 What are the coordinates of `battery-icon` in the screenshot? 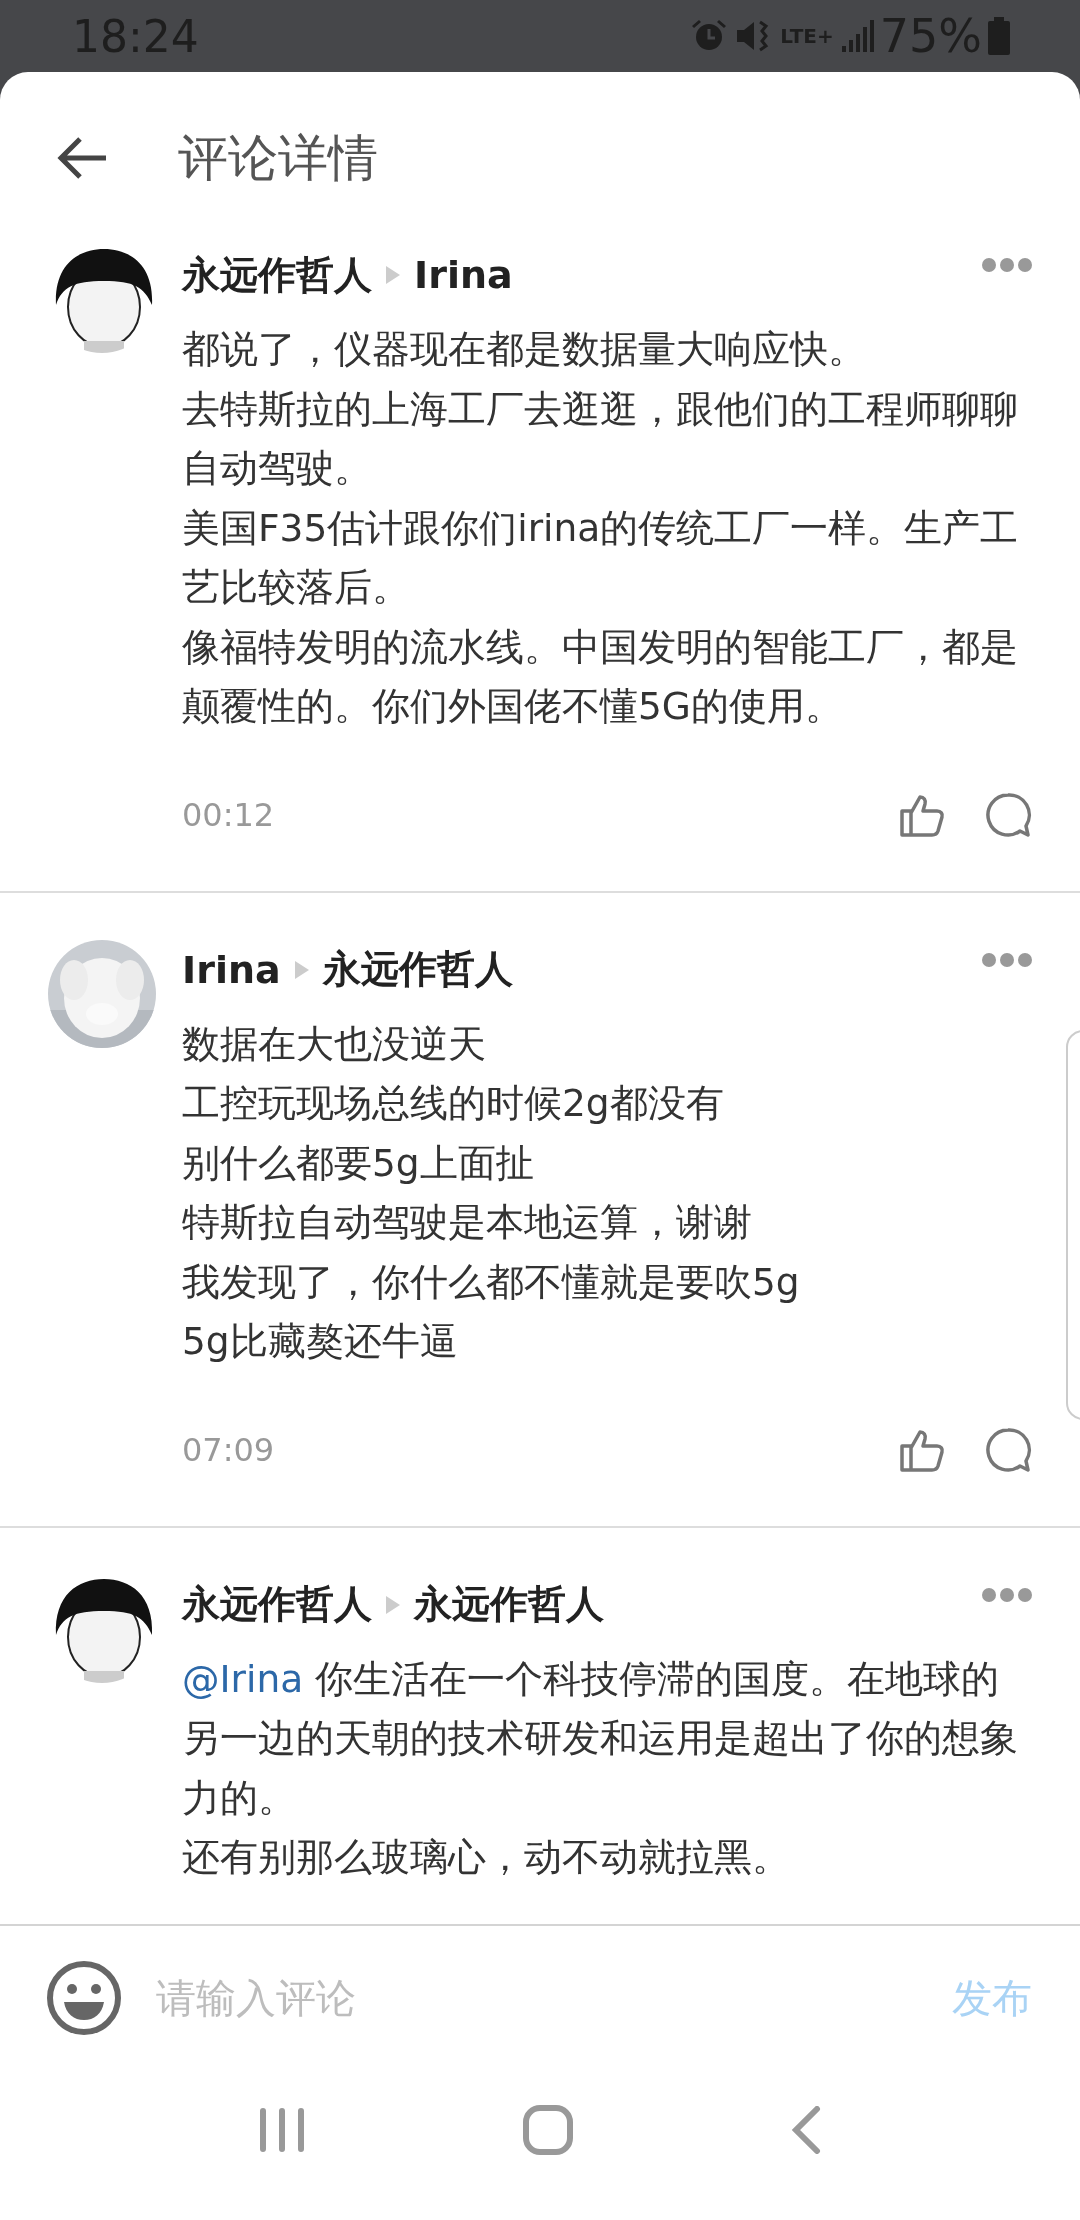 It's located at (999, 36).